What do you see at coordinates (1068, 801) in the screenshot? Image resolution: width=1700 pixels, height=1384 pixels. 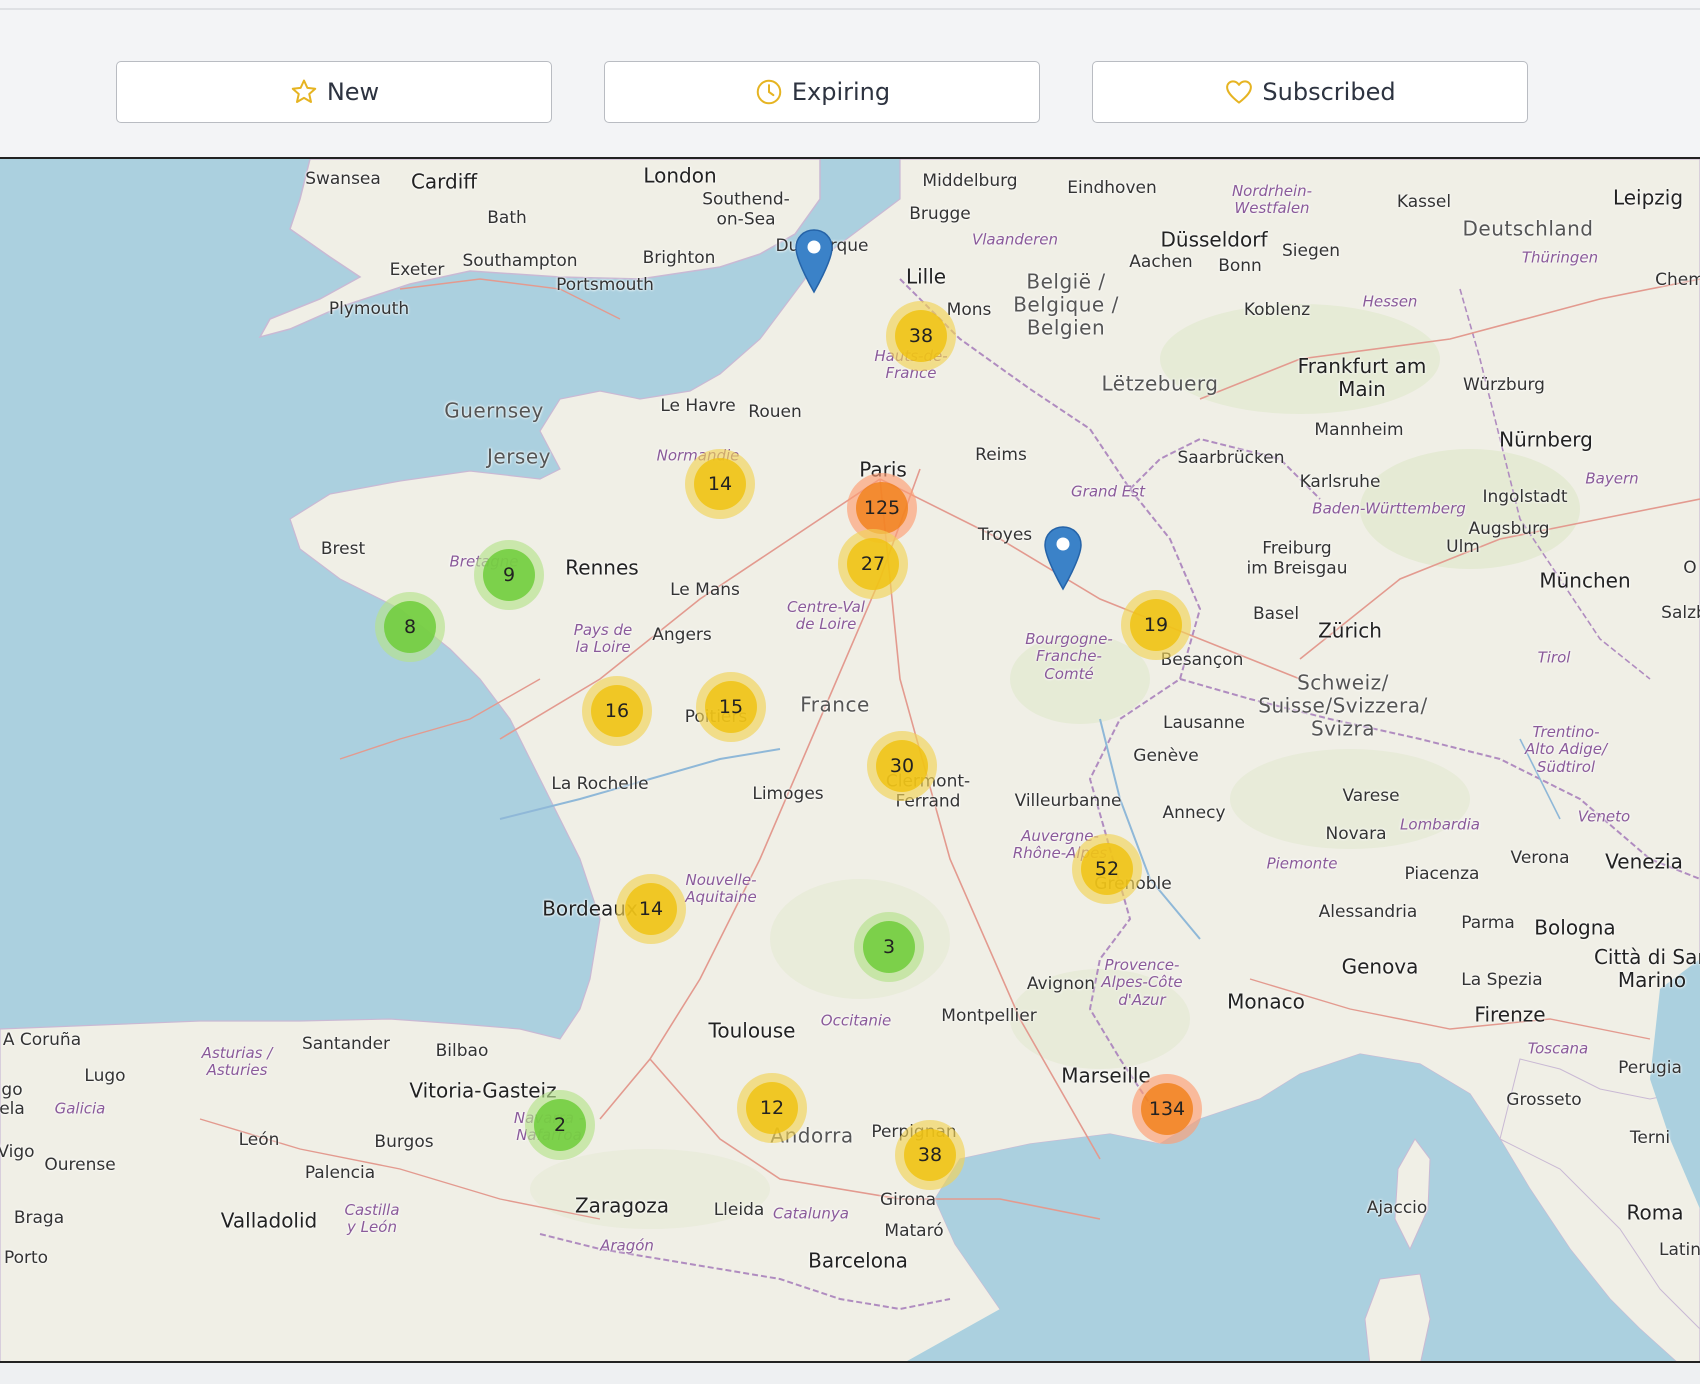 I see `place-label: Villeurbanne` at bounding box center [1068, 801].